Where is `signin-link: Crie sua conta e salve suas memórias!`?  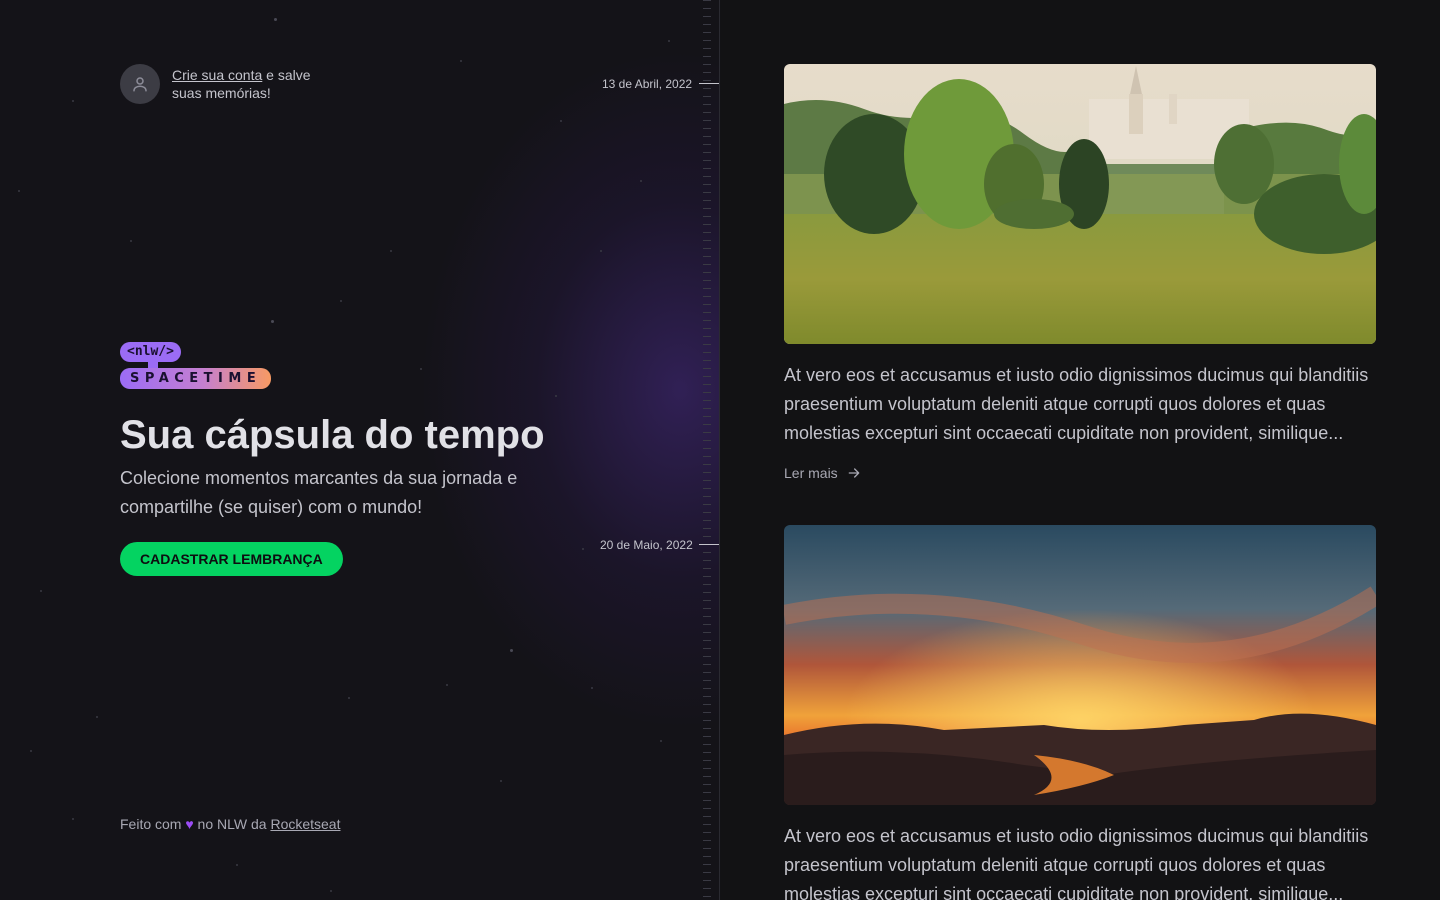 signin-link: Crie sua conta e salve suas memórias! is located at coordinates (221, 84).